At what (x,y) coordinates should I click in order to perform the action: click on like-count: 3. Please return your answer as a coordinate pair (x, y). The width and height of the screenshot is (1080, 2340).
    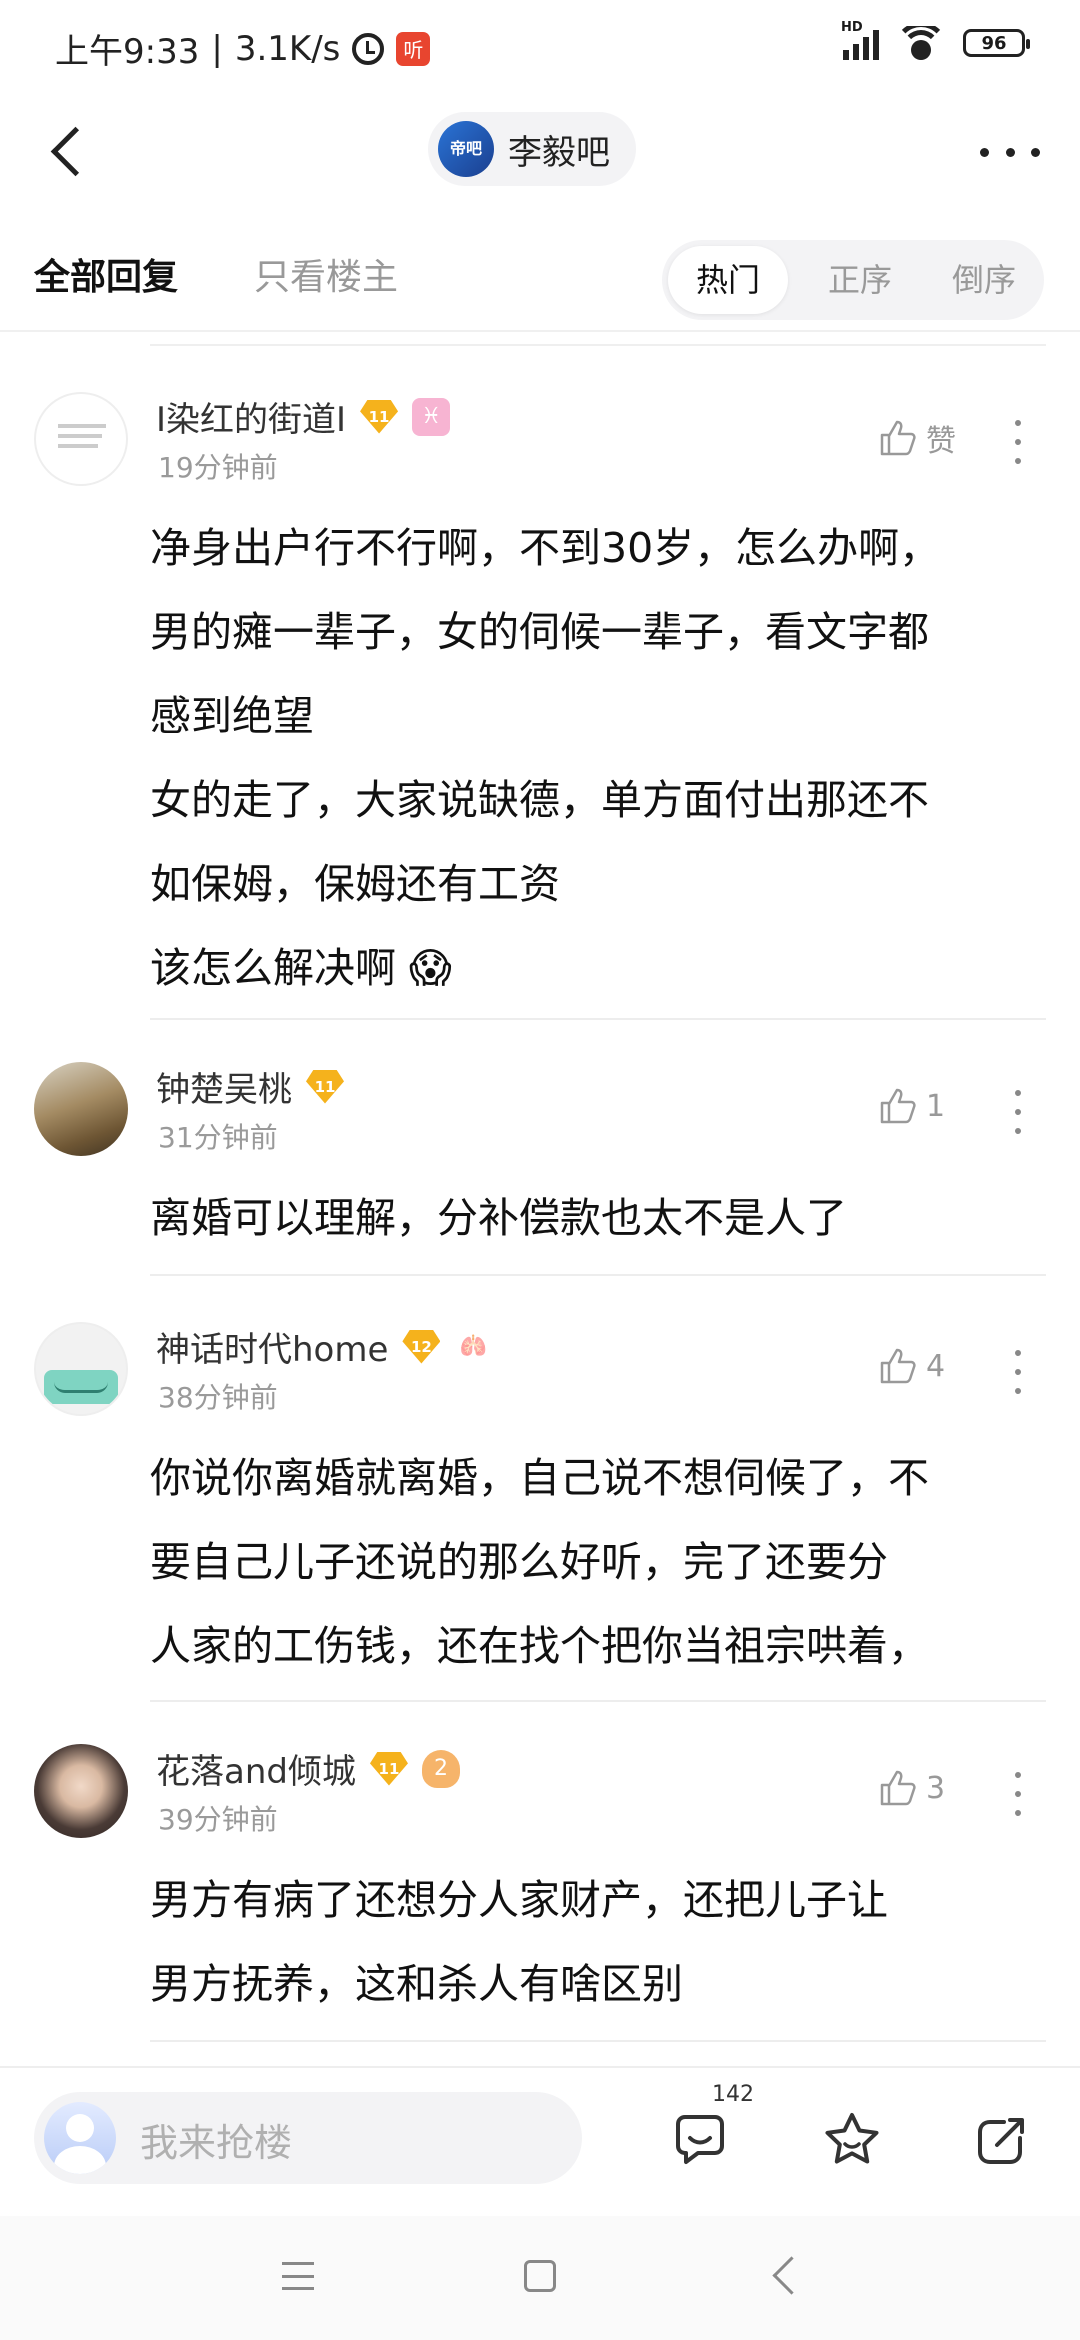
    Looking at the image, I should click on (936, 1788).